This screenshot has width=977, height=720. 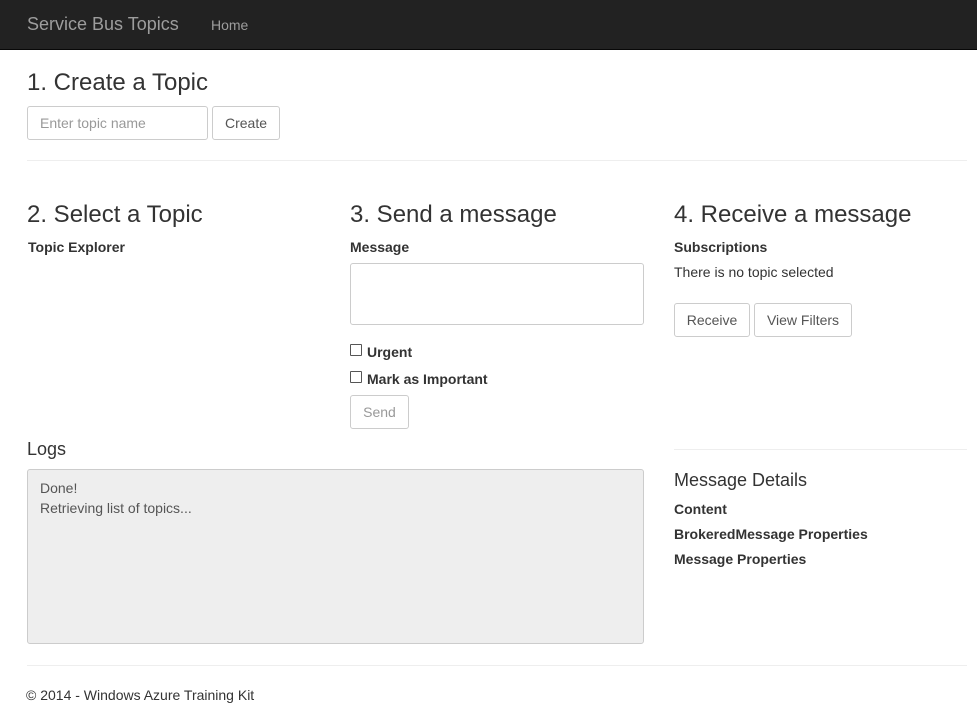 I want to click on brokered-properties-label: BrokeredMessage Properties, so click(x=771, y=534).